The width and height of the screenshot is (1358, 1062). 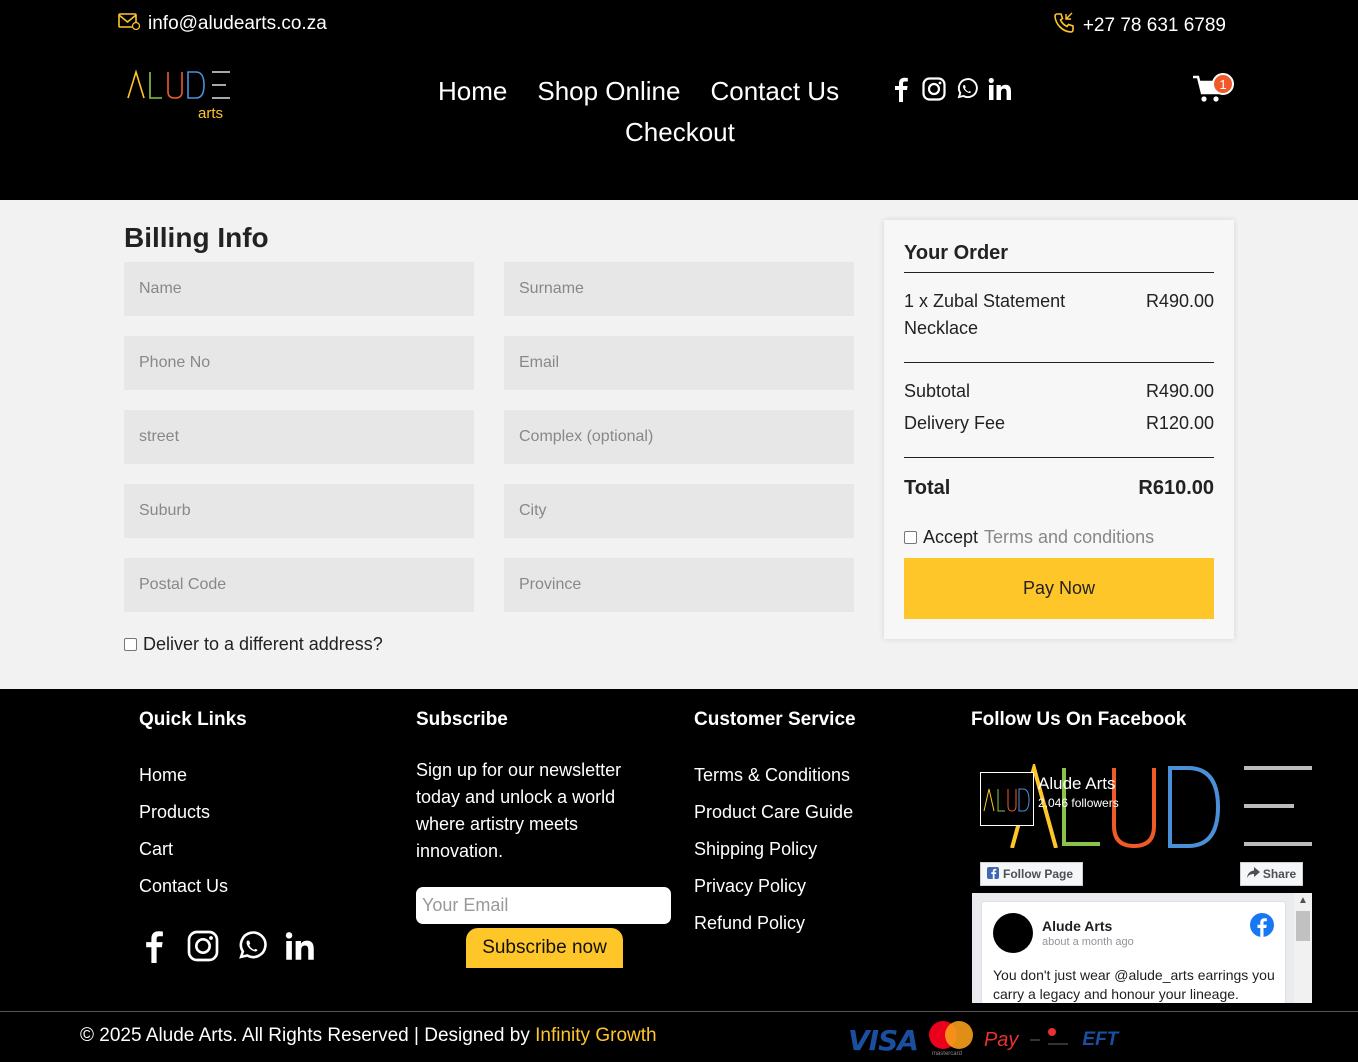 I want to click on nav-row: Checkout, so click(x=680, y=132).